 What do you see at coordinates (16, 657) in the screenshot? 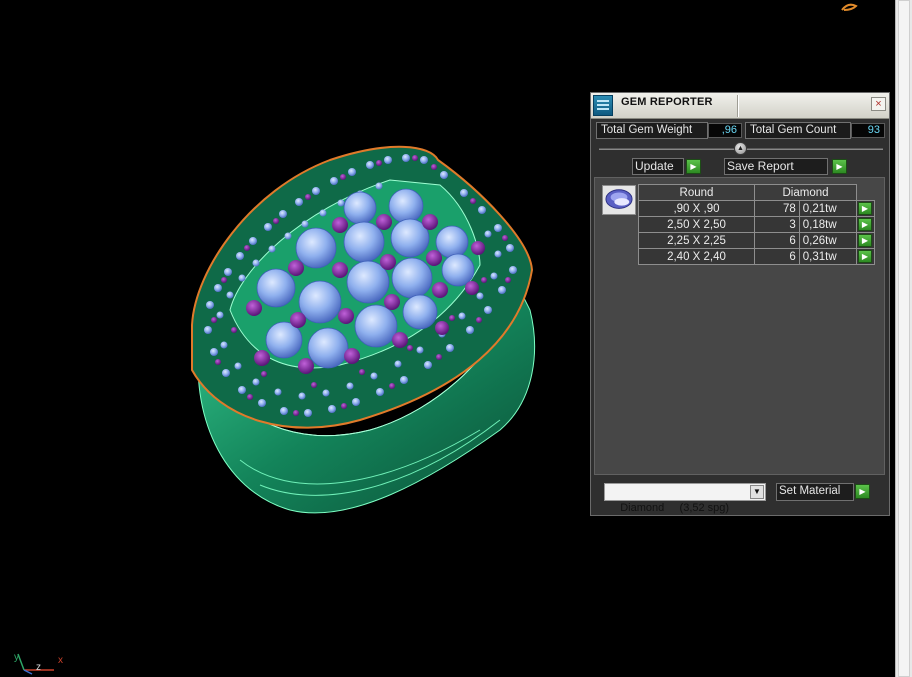
I see `axis-label-y: y` at bounding box center [16, 657].